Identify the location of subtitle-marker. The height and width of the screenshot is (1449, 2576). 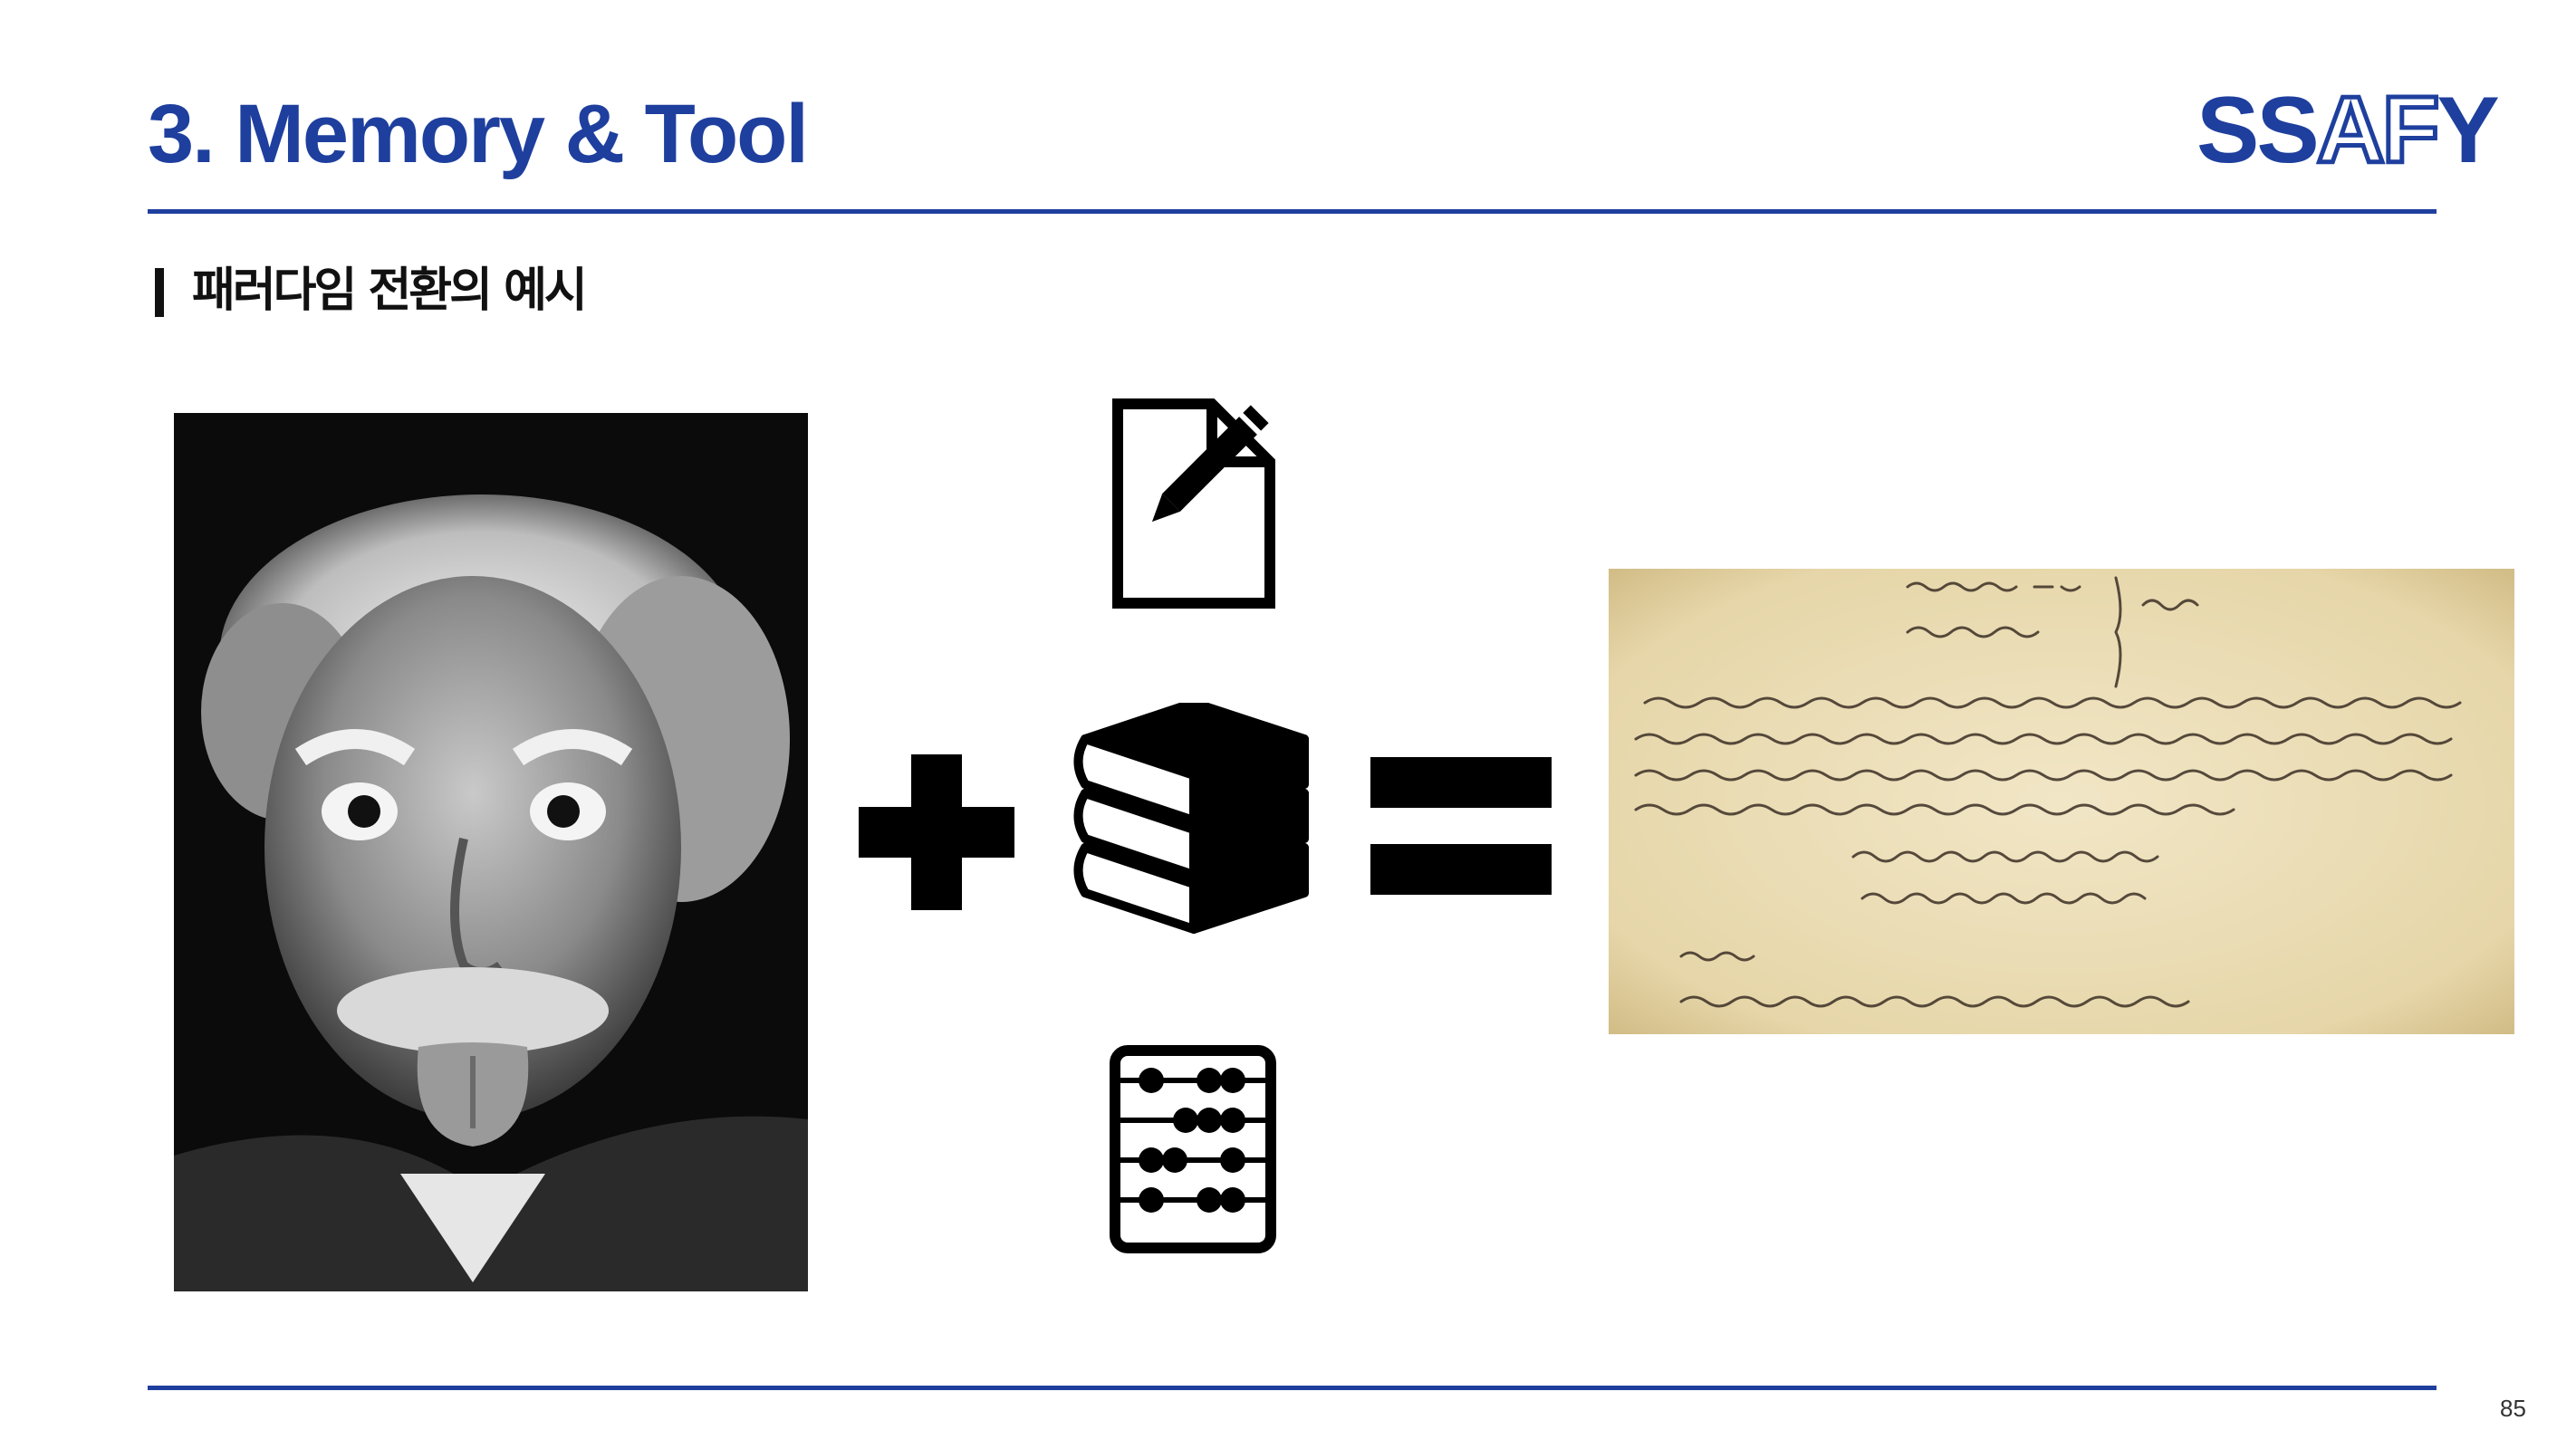
(159, 292).